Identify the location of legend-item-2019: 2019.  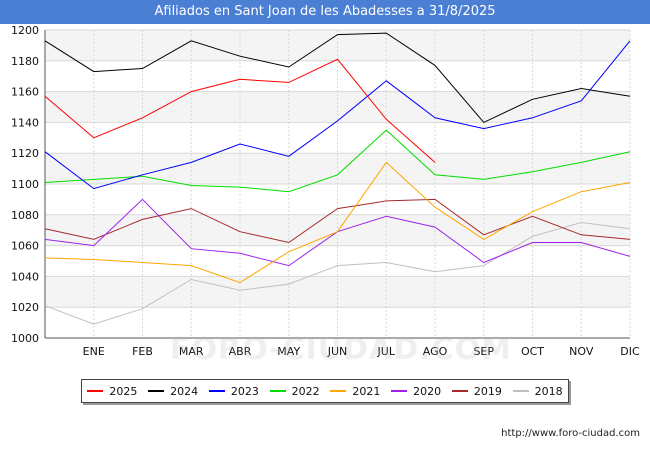
(476, 391).